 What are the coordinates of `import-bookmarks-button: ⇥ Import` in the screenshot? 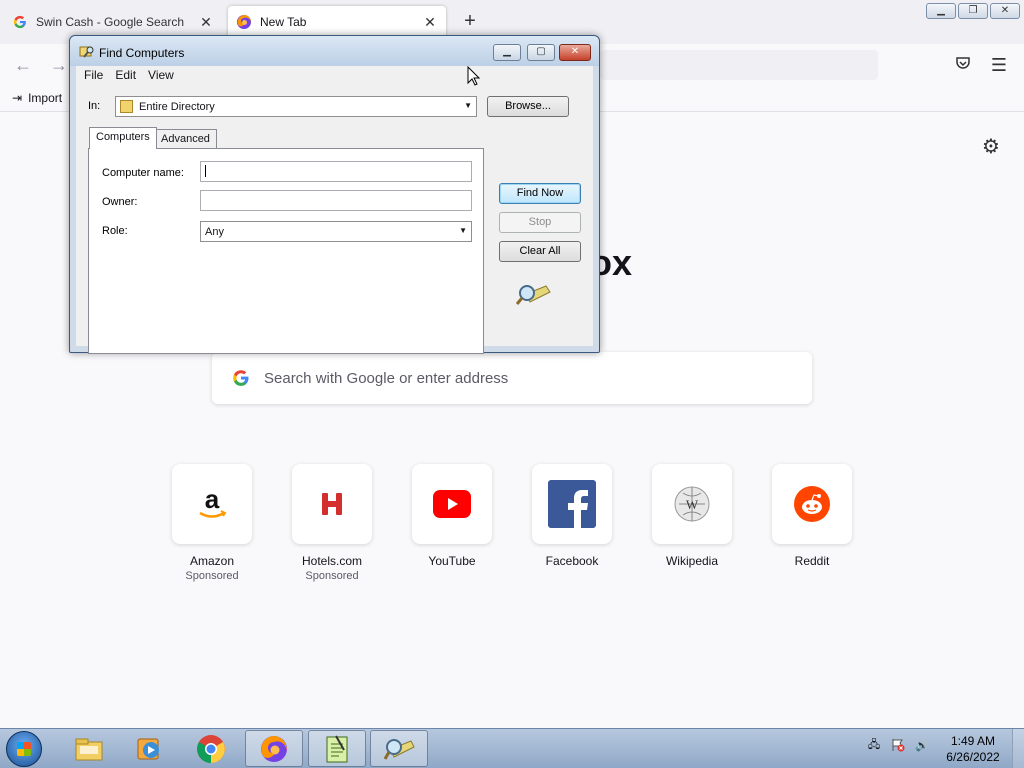 It's located at (37, 98).